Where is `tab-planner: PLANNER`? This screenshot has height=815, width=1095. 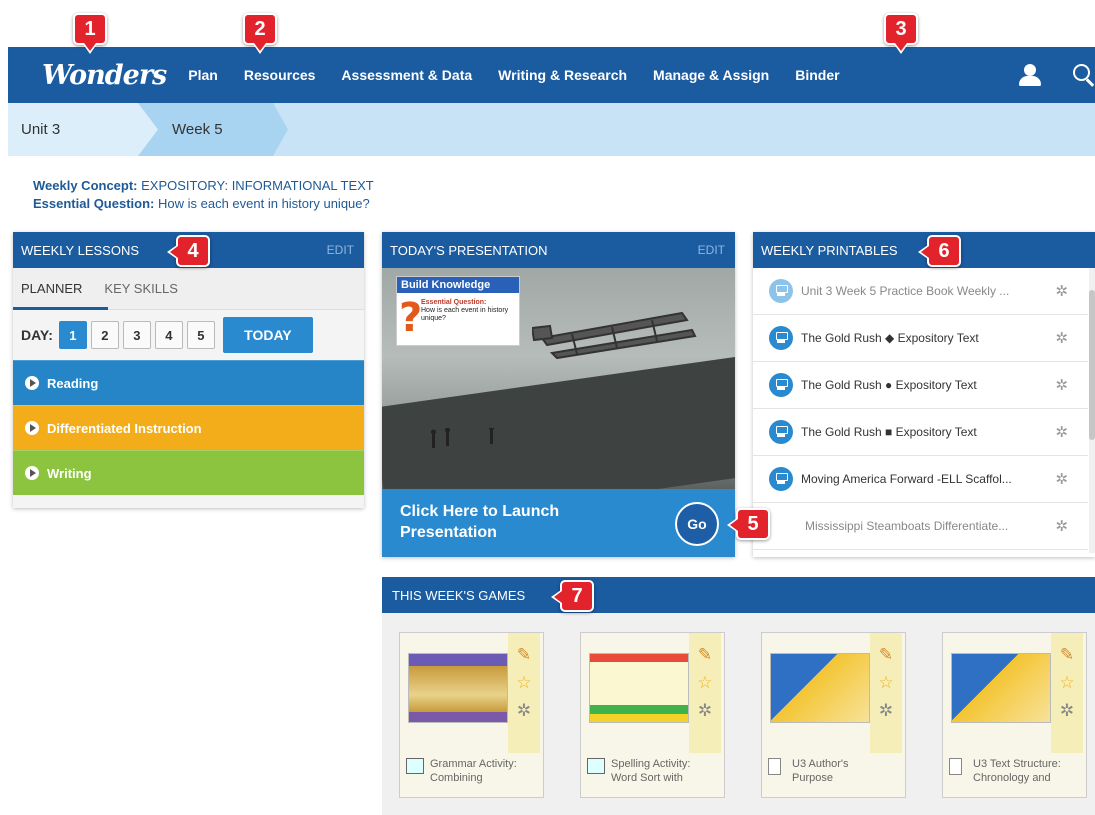
tab-planner: PLANNER is located at coordinates (51, 288).